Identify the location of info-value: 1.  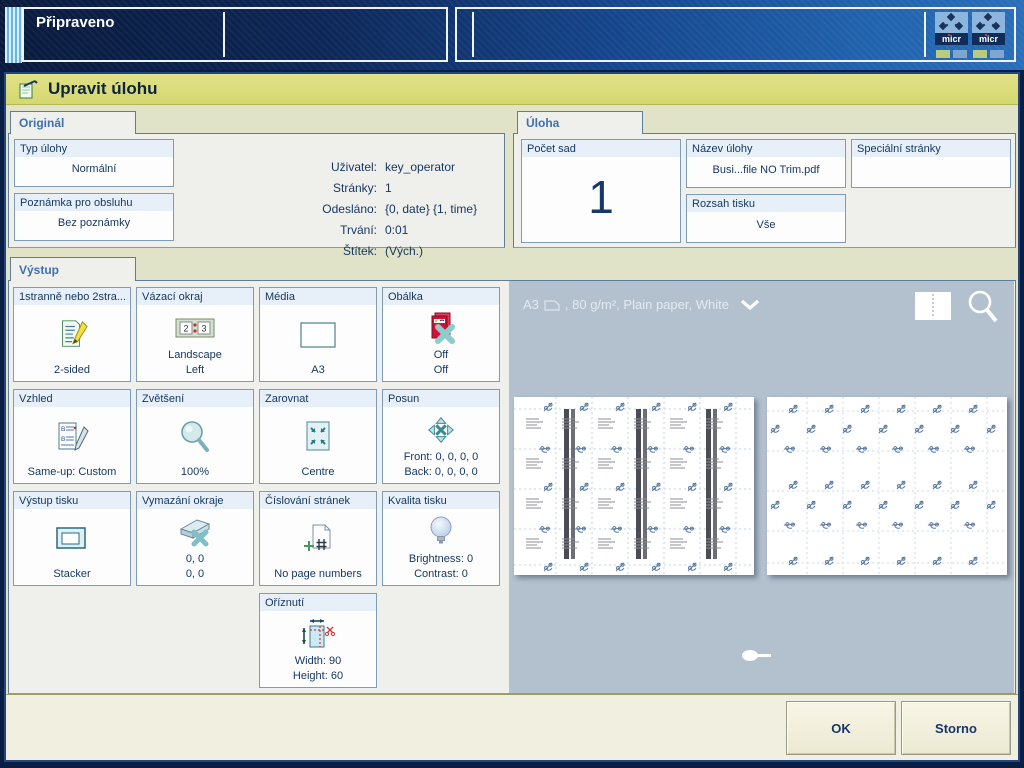
(388, 188).